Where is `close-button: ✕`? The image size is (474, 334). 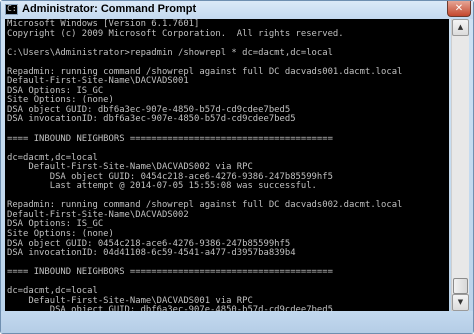 close-button: ✕ is located at coordinates (459, 9).